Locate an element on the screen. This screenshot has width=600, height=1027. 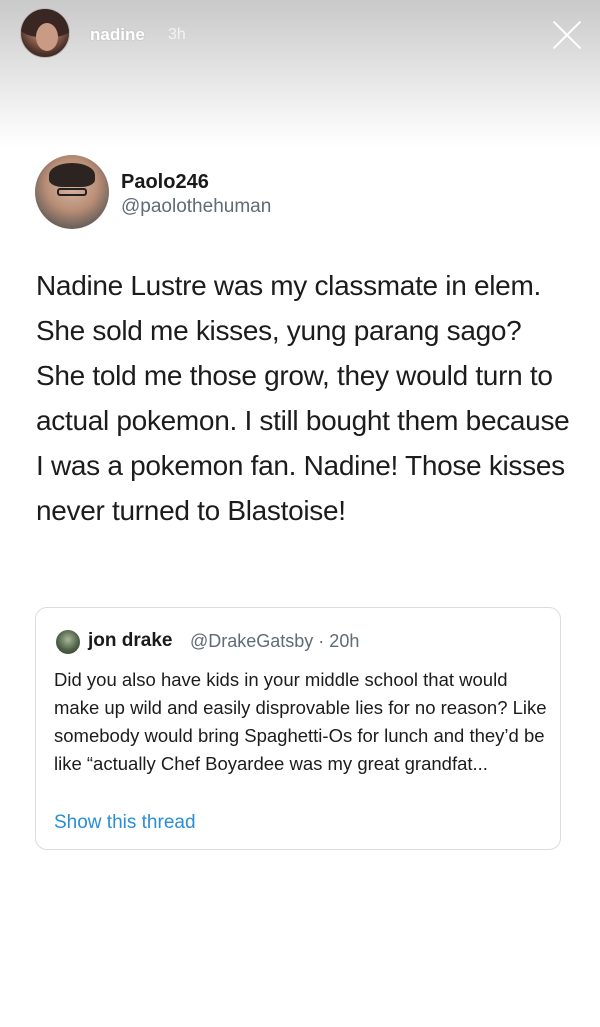
story-time: 3h is located at coordinates (177, 34).